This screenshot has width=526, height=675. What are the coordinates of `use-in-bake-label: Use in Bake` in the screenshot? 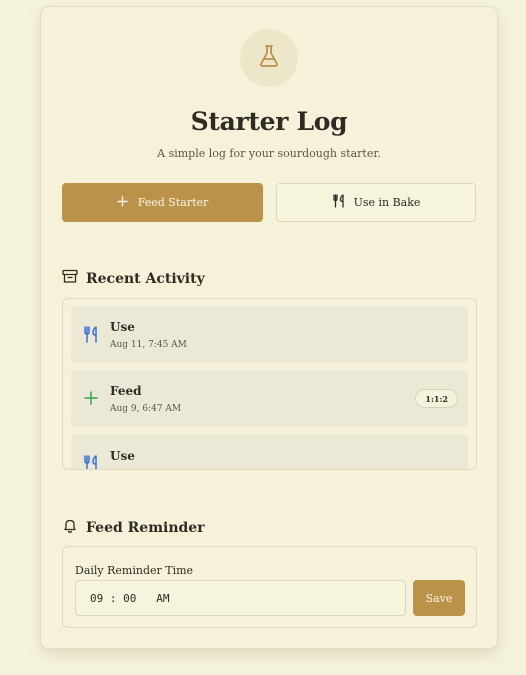 It's located at (387, 202).